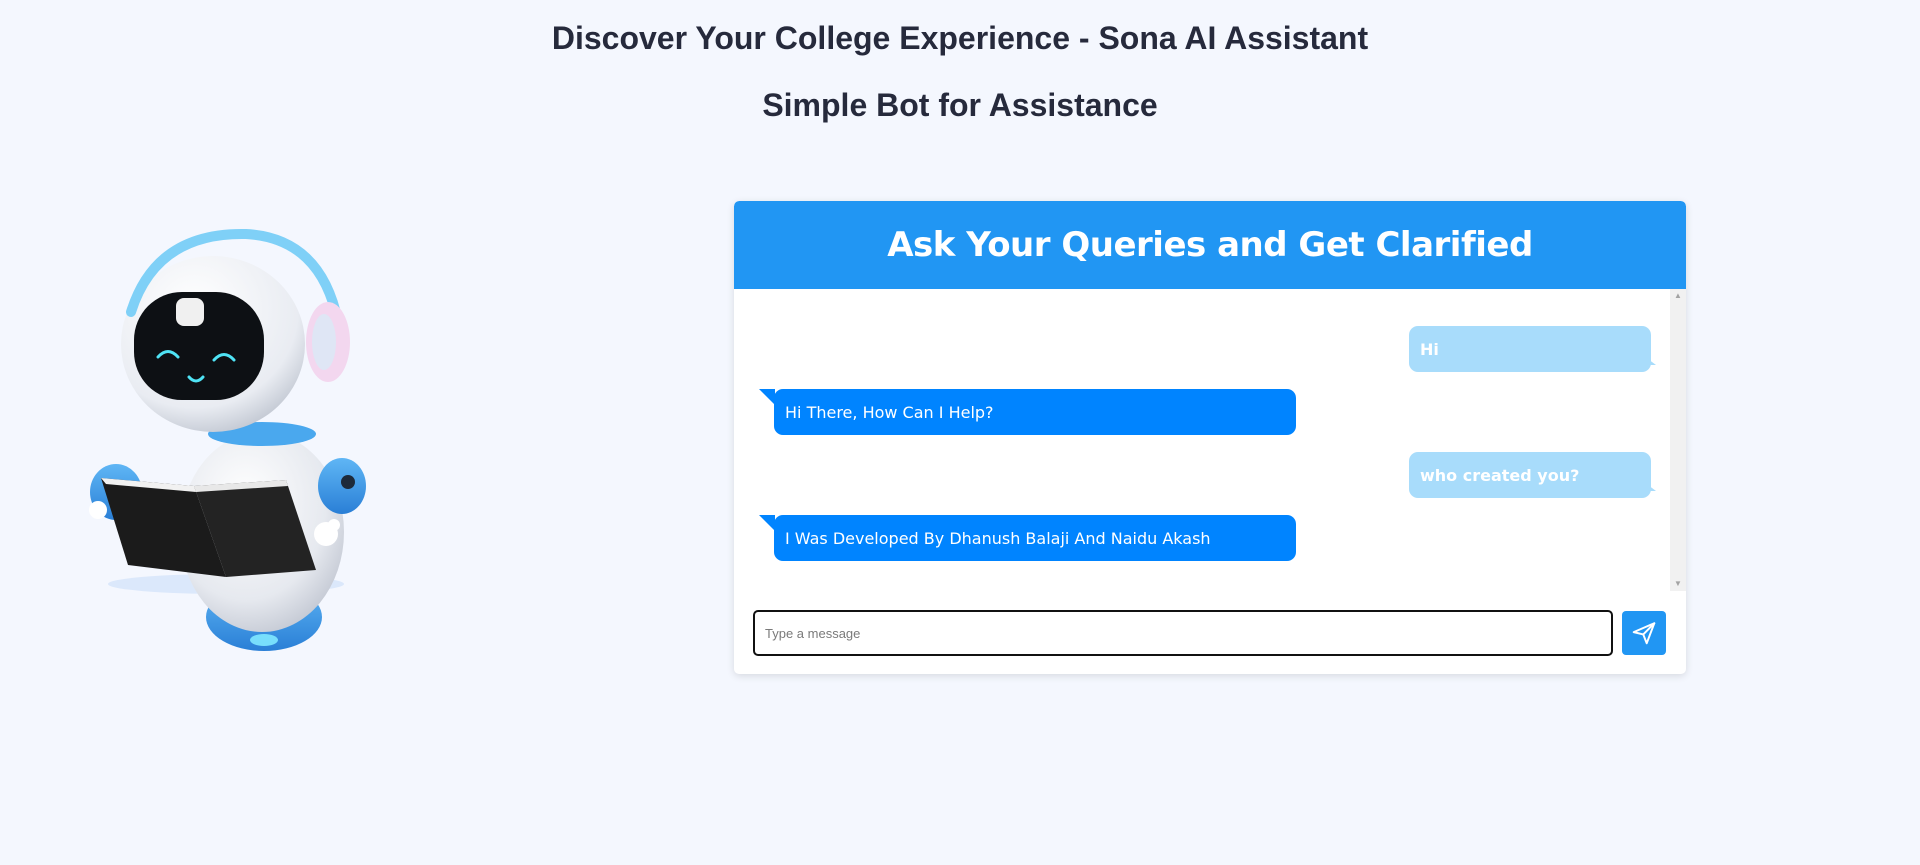  Describe the element at coordinates (1183, 633) in the screenshot. I see `message-input` at that location.